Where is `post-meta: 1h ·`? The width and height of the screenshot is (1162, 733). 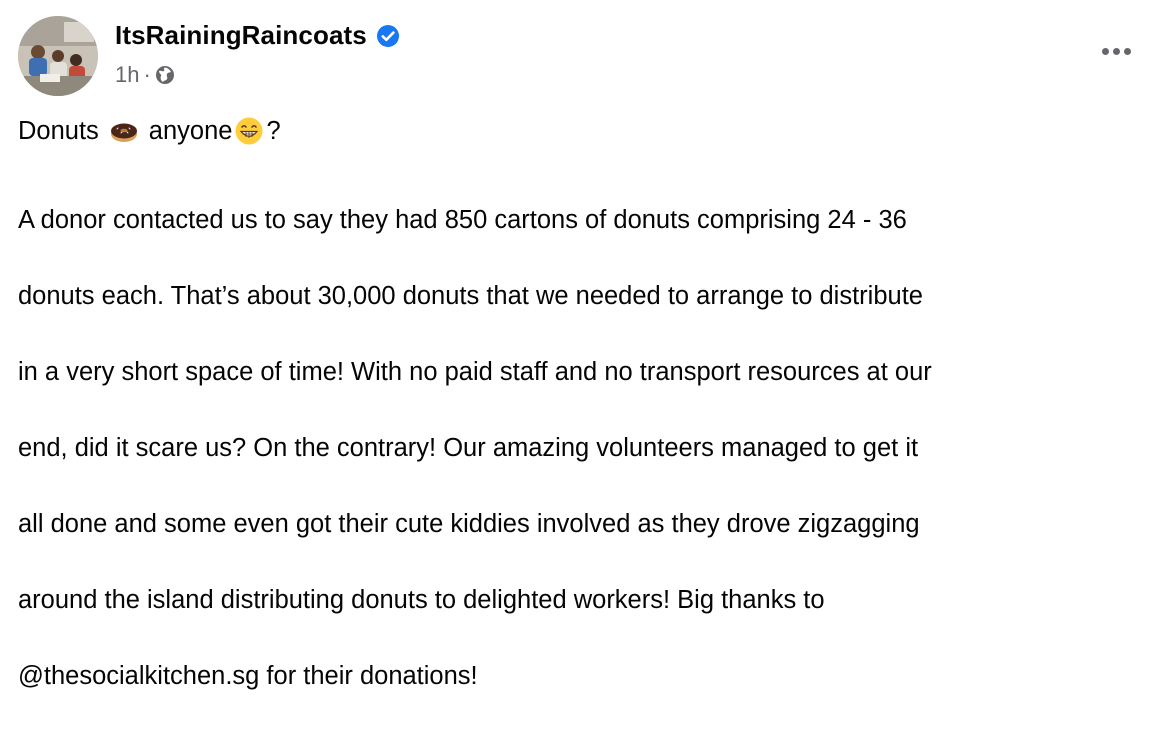 post-meta: 1h · is located at coordinates (145, 75).